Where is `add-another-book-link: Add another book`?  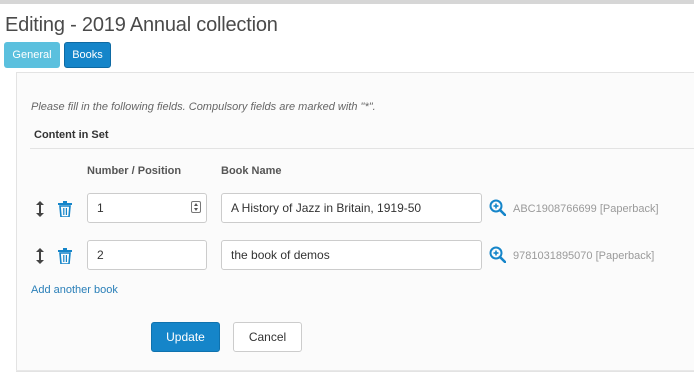
add-another-book-link: Add another book is located at coordinates (74, 290).